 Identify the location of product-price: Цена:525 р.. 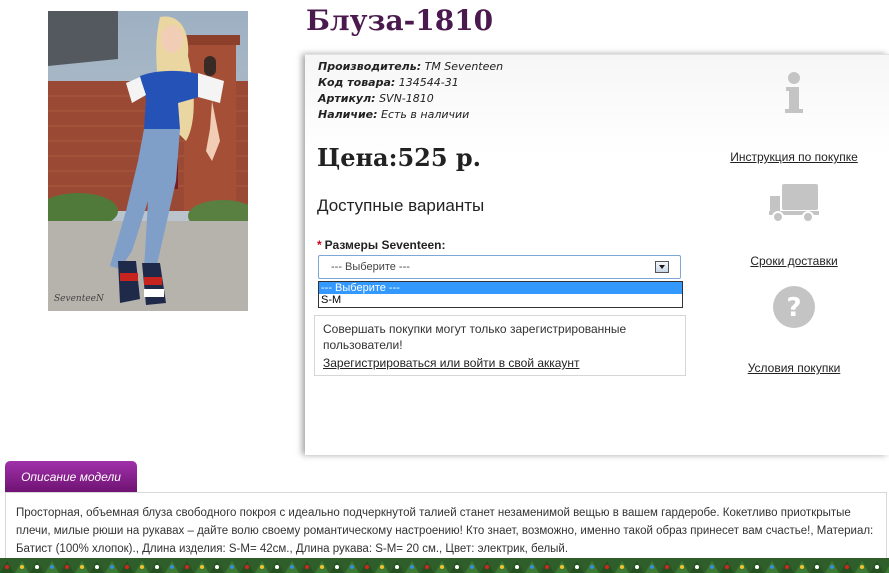
(399, 157).